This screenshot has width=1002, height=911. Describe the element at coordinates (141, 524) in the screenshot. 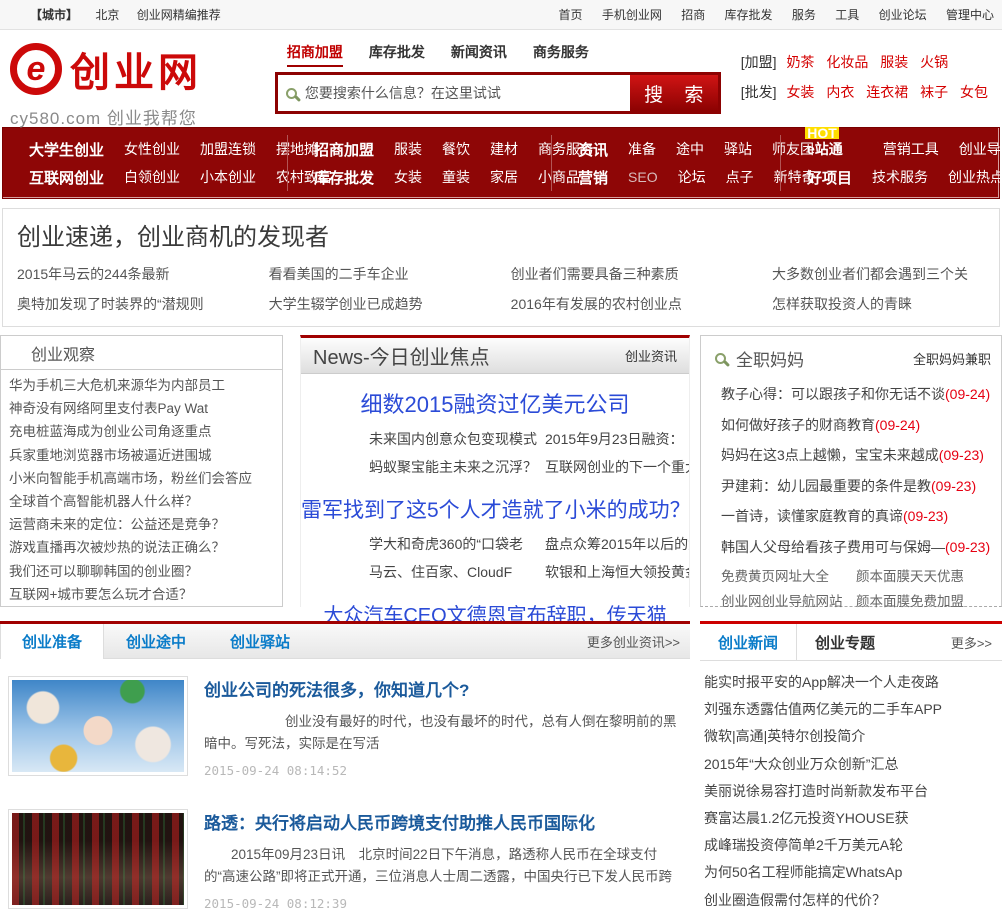

I see `list-item: 运营商未来的定位：公益还是竞争？` at that location.